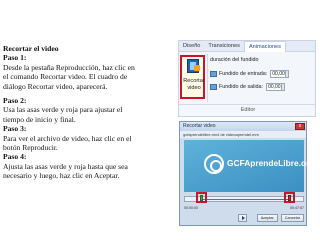 The width and height of the screenshot is (320, 240). I want to click on step1-text-line: el comando Recortar video. El cuadro de, so click(65, 77).